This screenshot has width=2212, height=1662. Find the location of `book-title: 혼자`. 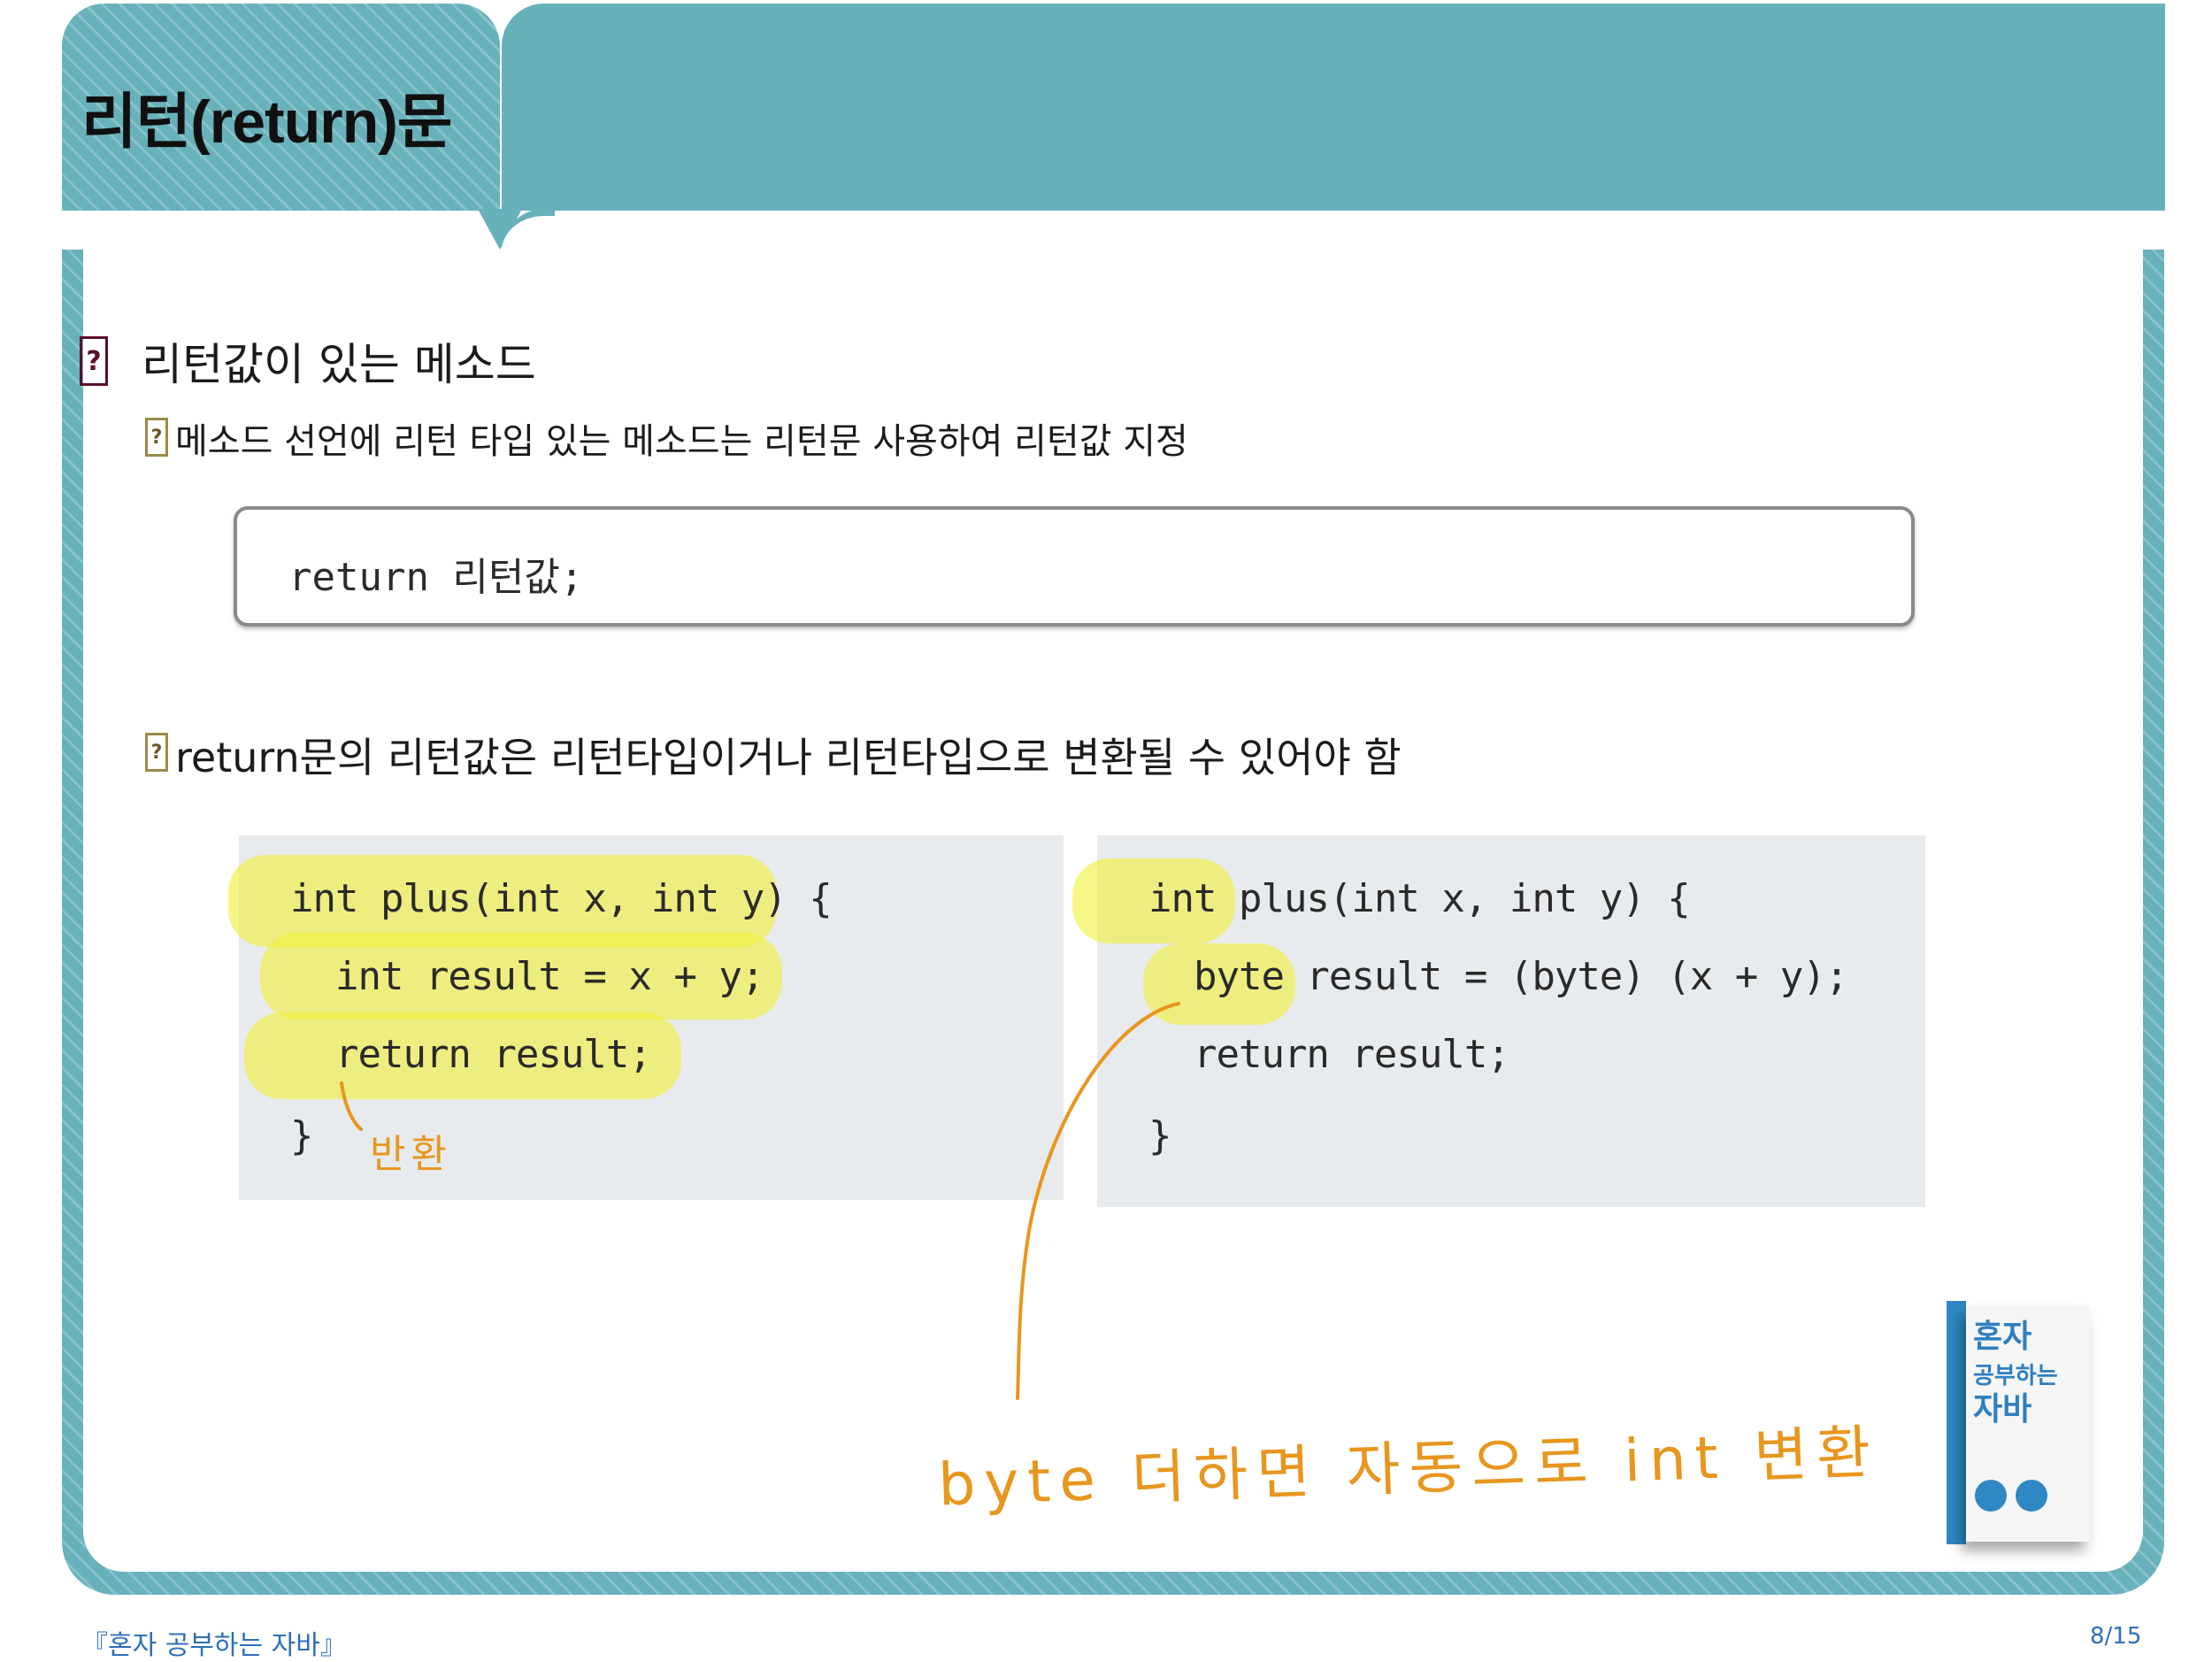

book-title: 혼자 is located at coordinates (2002, 1337).